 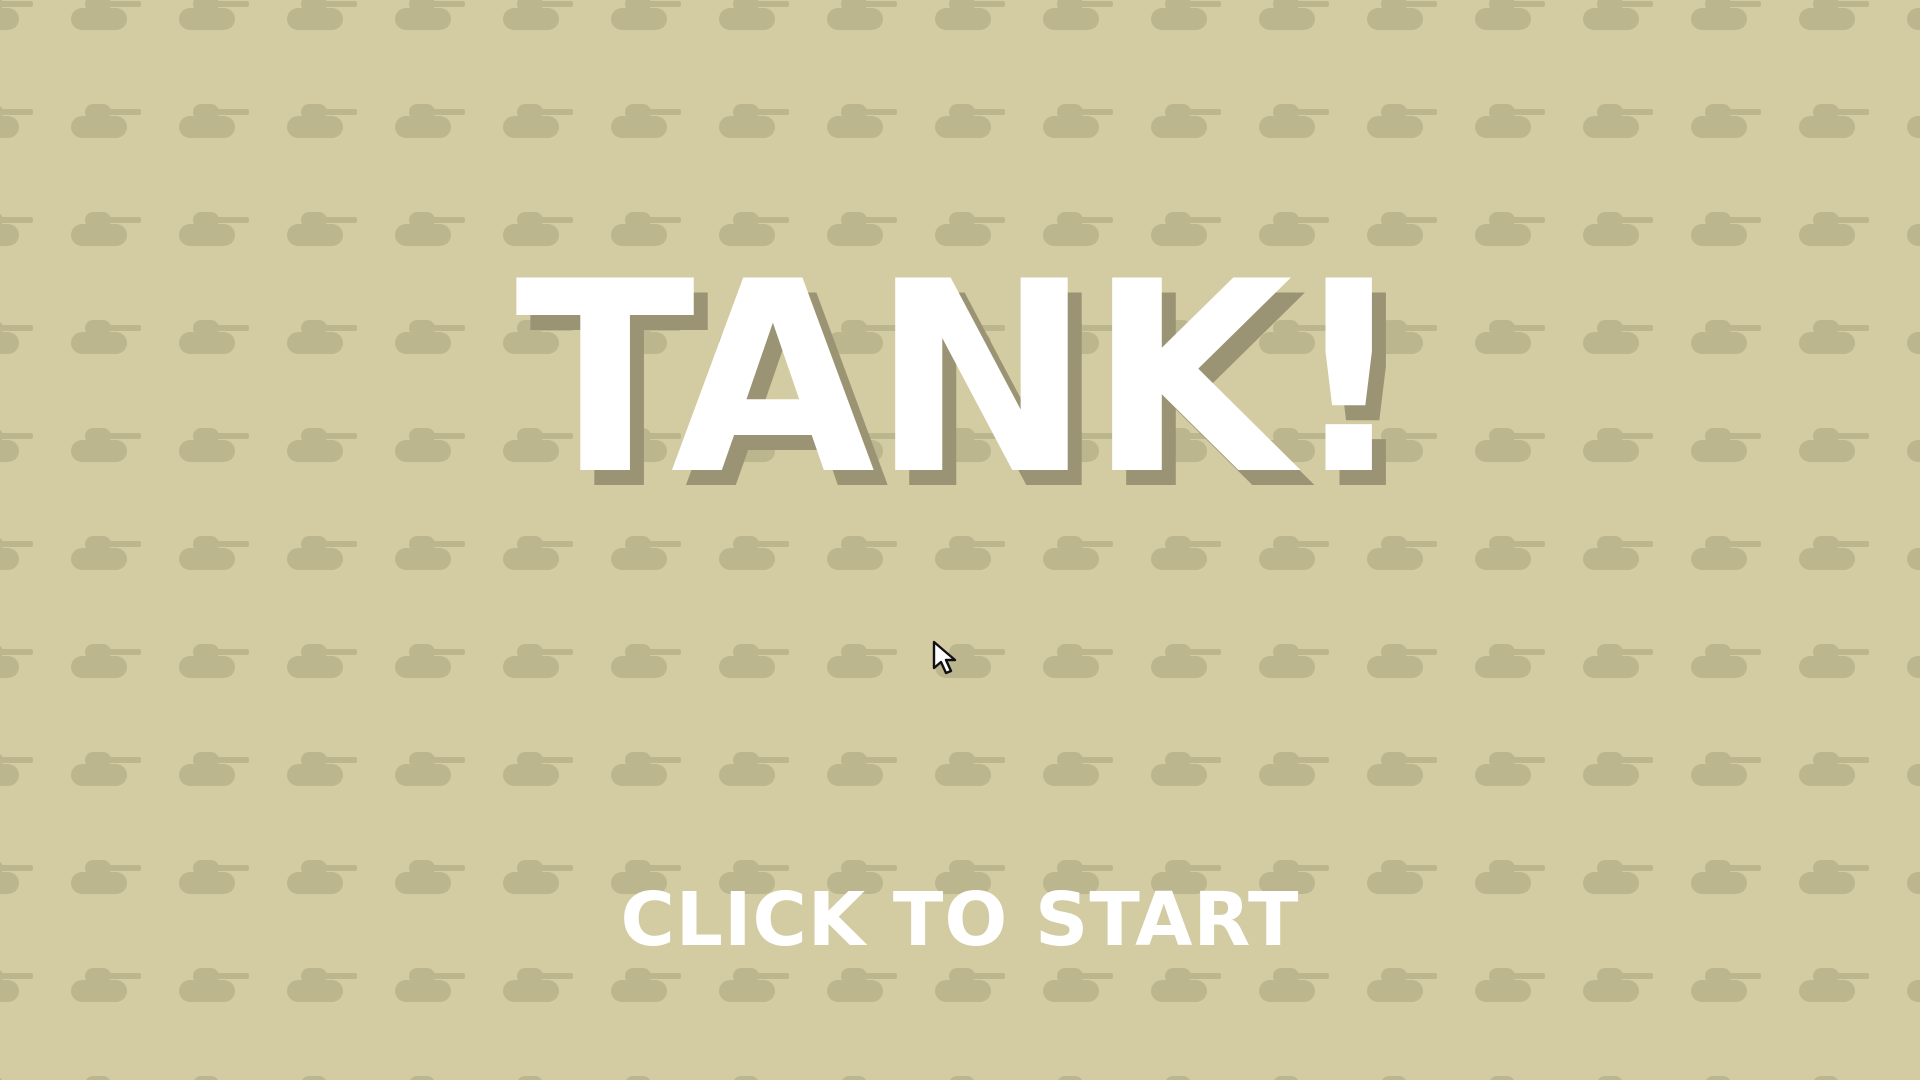 What do you see at coordinates (944, 657) in the screenshot?
I see `mouse-pointer-icon` at bounding box center [944, 657].